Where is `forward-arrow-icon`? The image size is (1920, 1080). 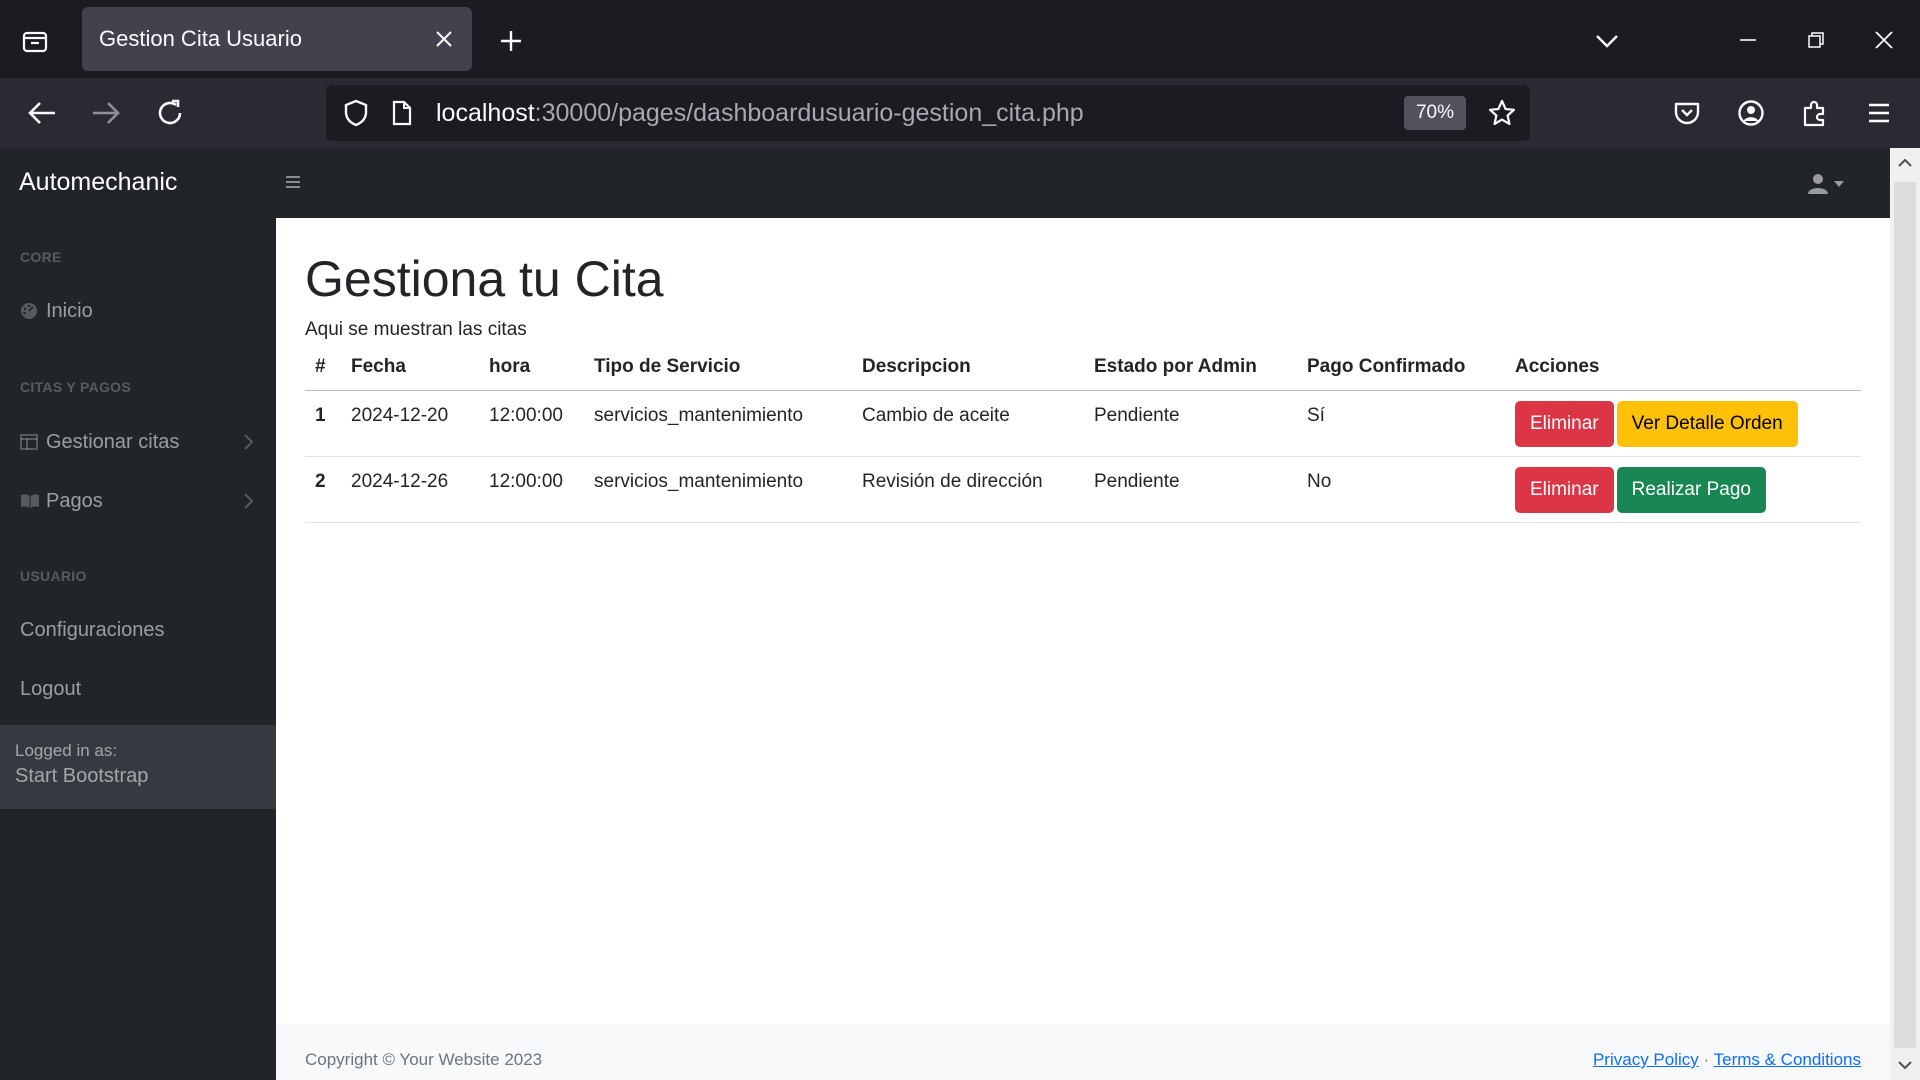
forward-arrow-icon is located at coordinates (106, 113).